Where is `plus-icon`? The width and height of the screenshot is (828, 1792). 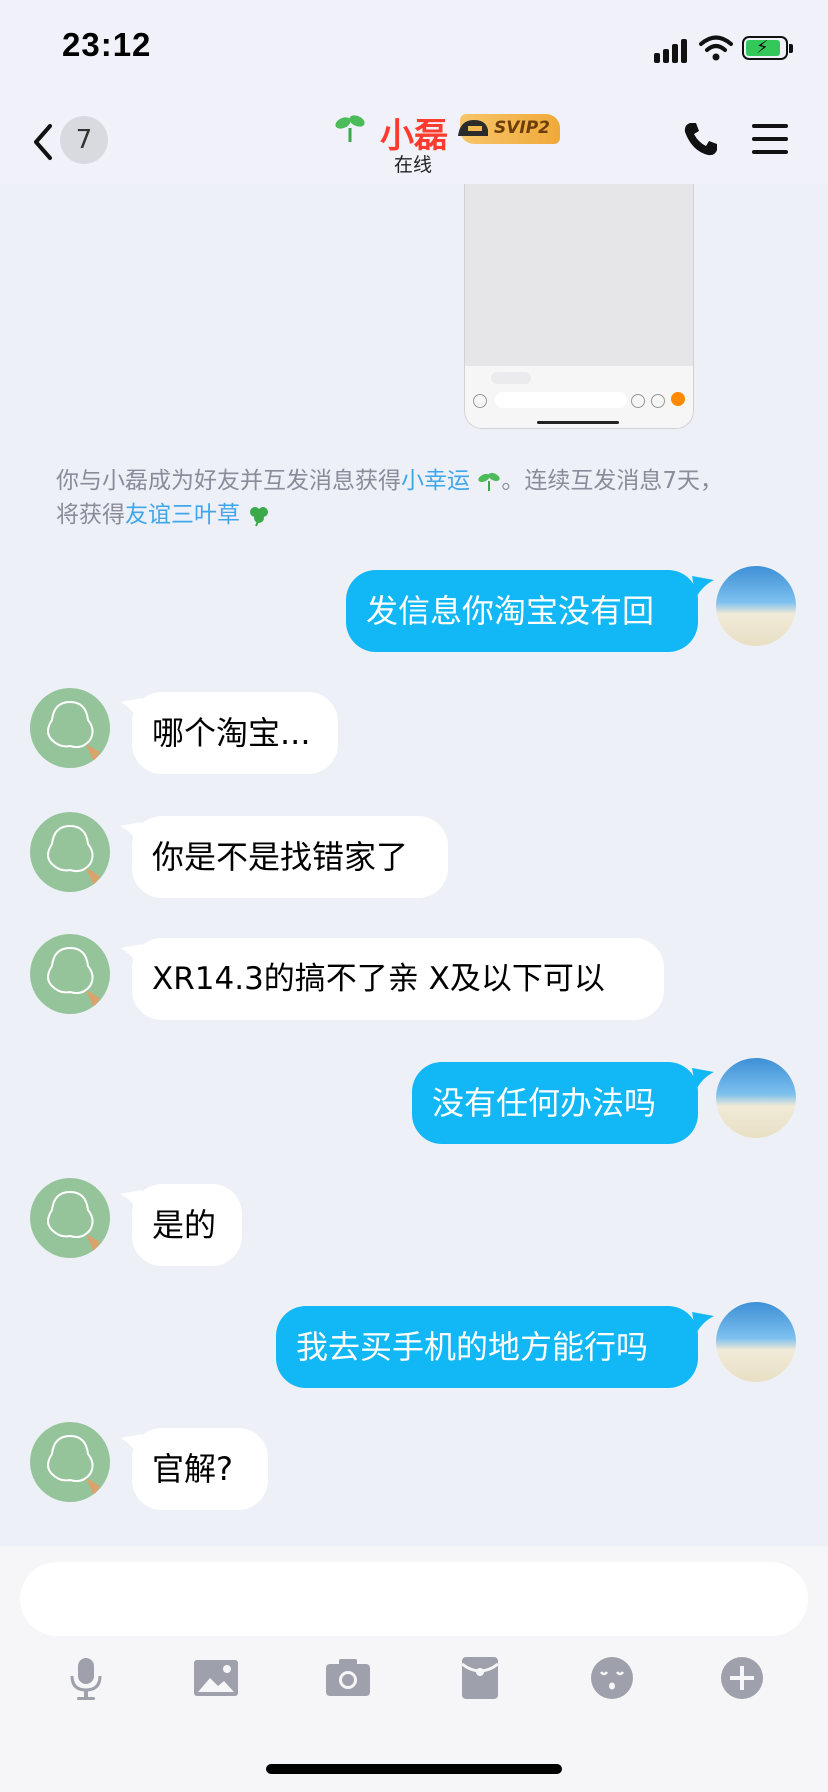
plus-icon is located at coordinates (742, 1678).